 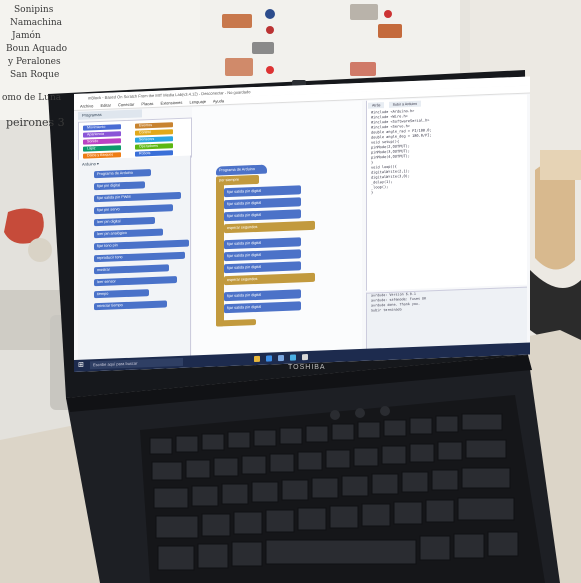 I want to click on script-block: por siempre, so click(x=237, y=180).